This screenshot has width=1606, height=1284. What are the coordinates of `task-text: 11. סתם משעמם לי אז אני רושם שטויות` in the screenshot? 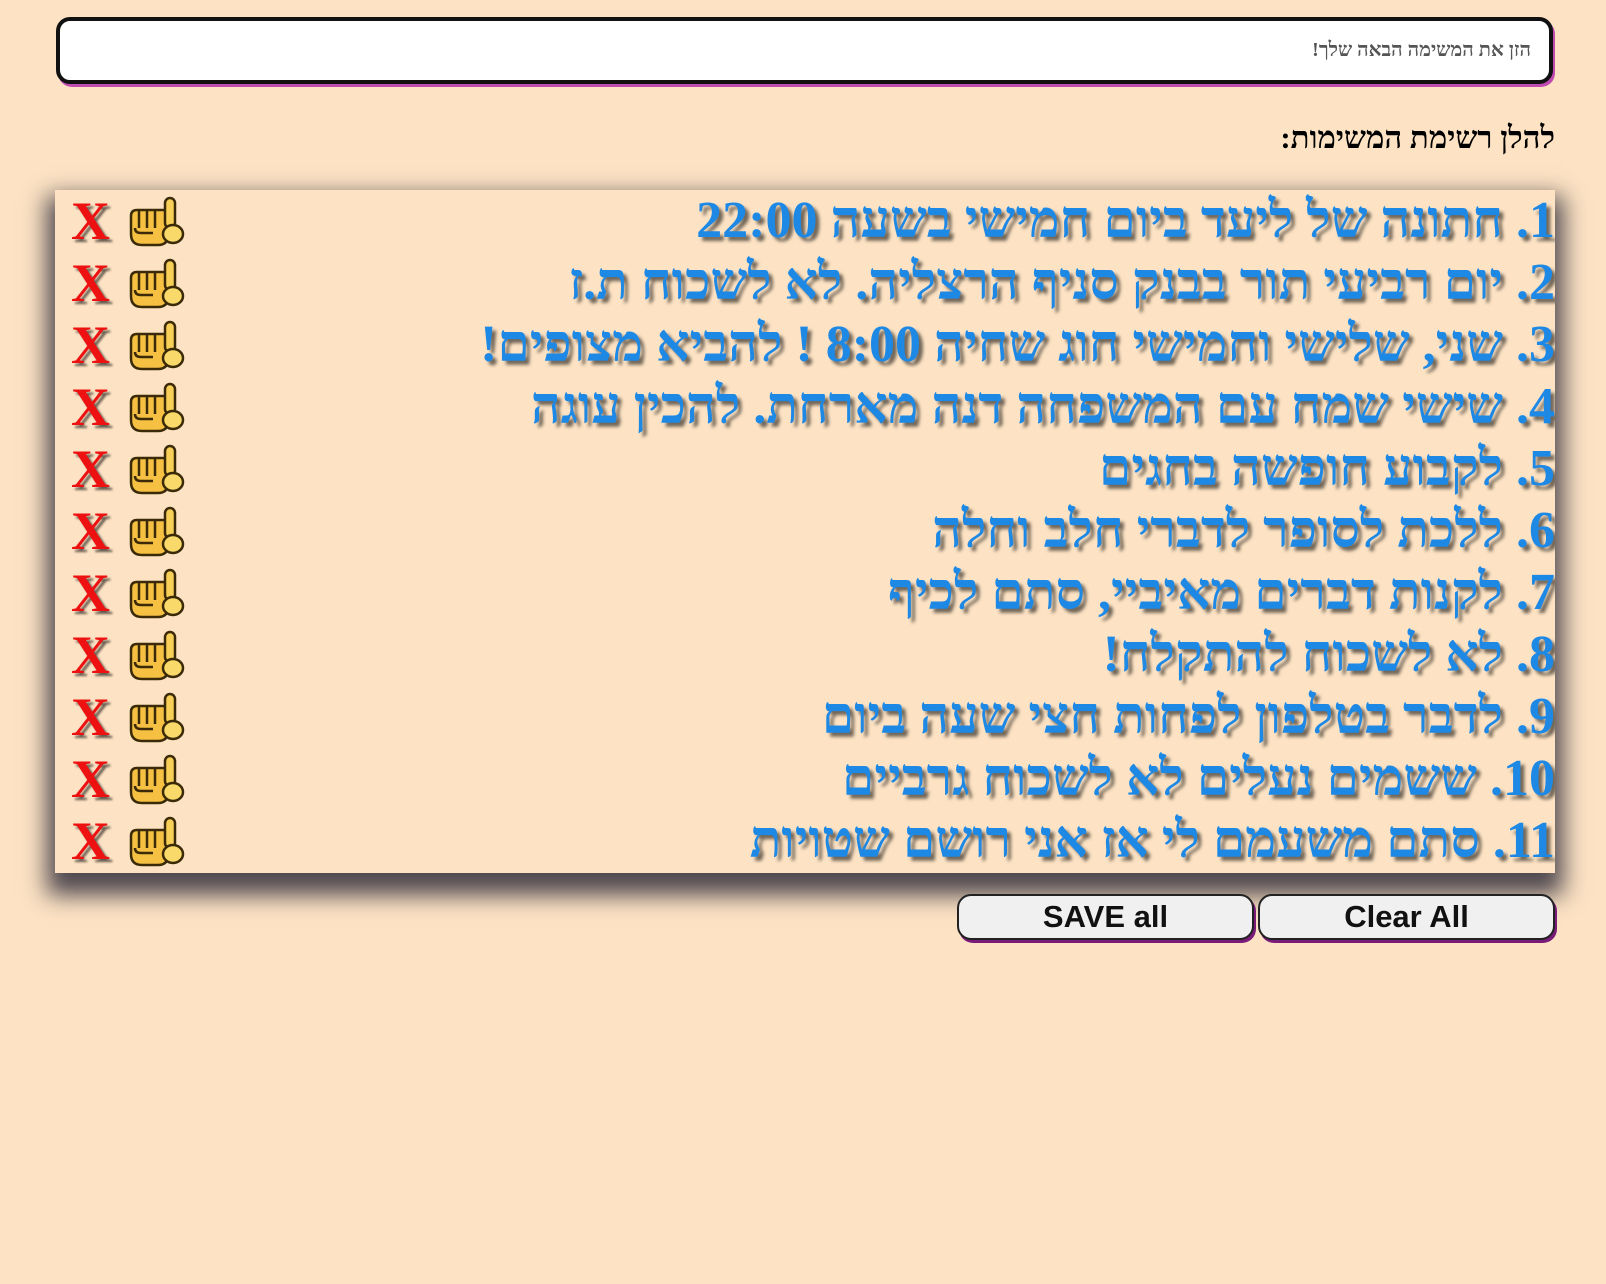 It's located at (1152, 840).